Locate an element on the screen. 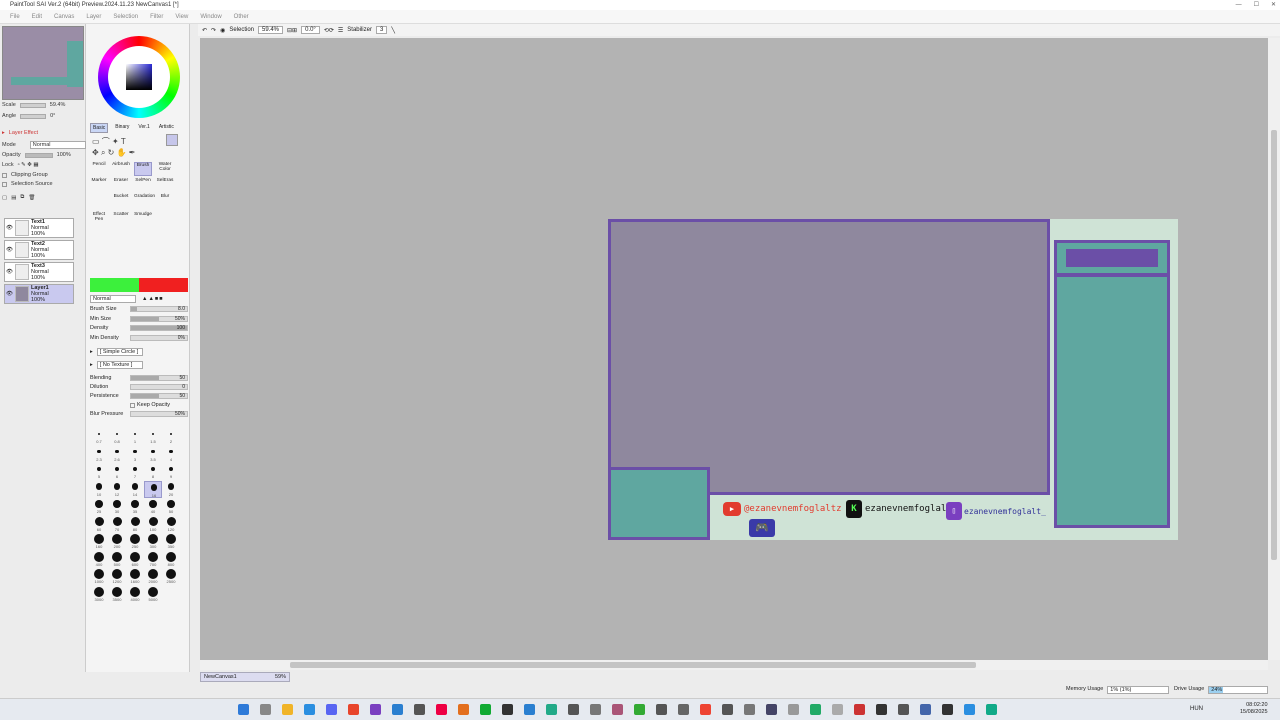  menu-edit: Edit is located at coordinates (37, 16).